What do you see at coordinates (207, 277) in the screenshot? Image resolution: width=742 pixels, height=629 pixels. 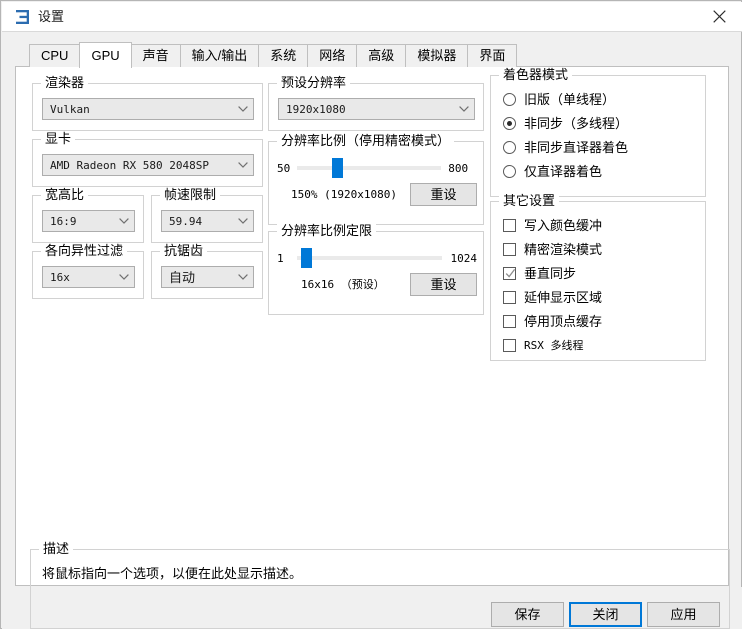 I see `antialiasing-combo: 自动` at bounding box center [207, 277].